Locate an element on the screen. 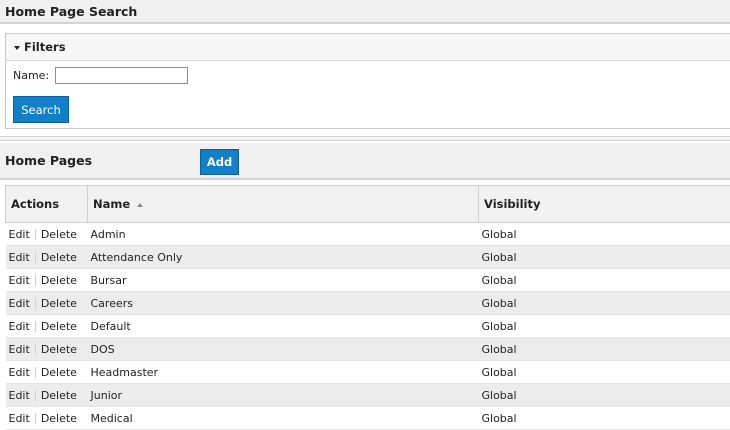  filters-title: Filters is located at coordinates (45, 47).